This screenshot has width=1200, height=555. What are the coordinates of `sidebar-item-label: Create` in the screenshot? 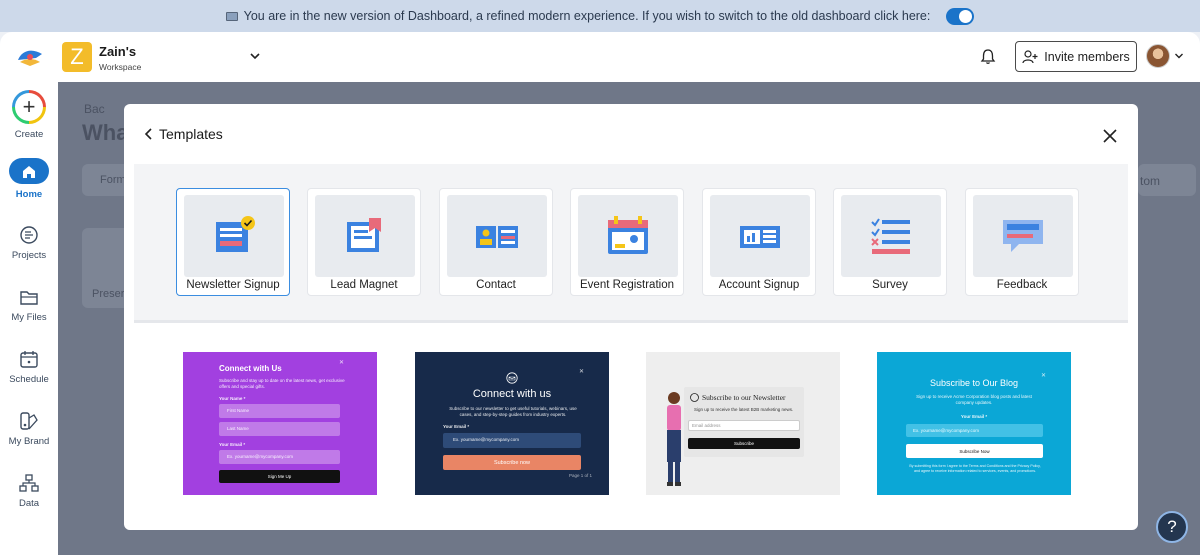 It's located at (29, 134).